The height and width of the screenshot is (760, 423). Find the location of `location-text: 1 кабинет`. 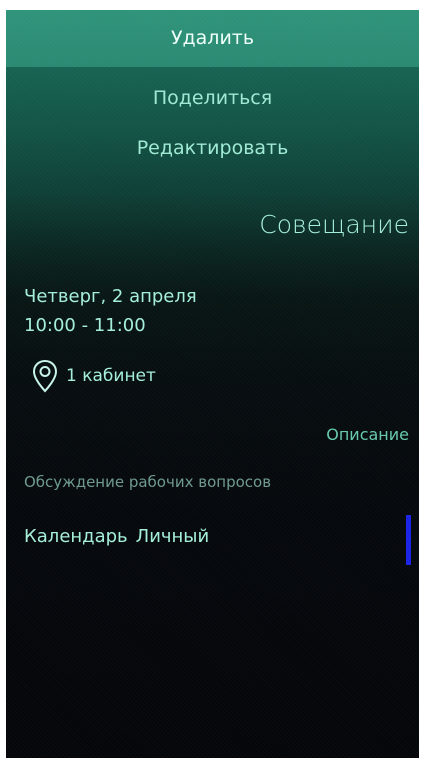

location-text: 1 кабинет is located at coordinates (111, 376).